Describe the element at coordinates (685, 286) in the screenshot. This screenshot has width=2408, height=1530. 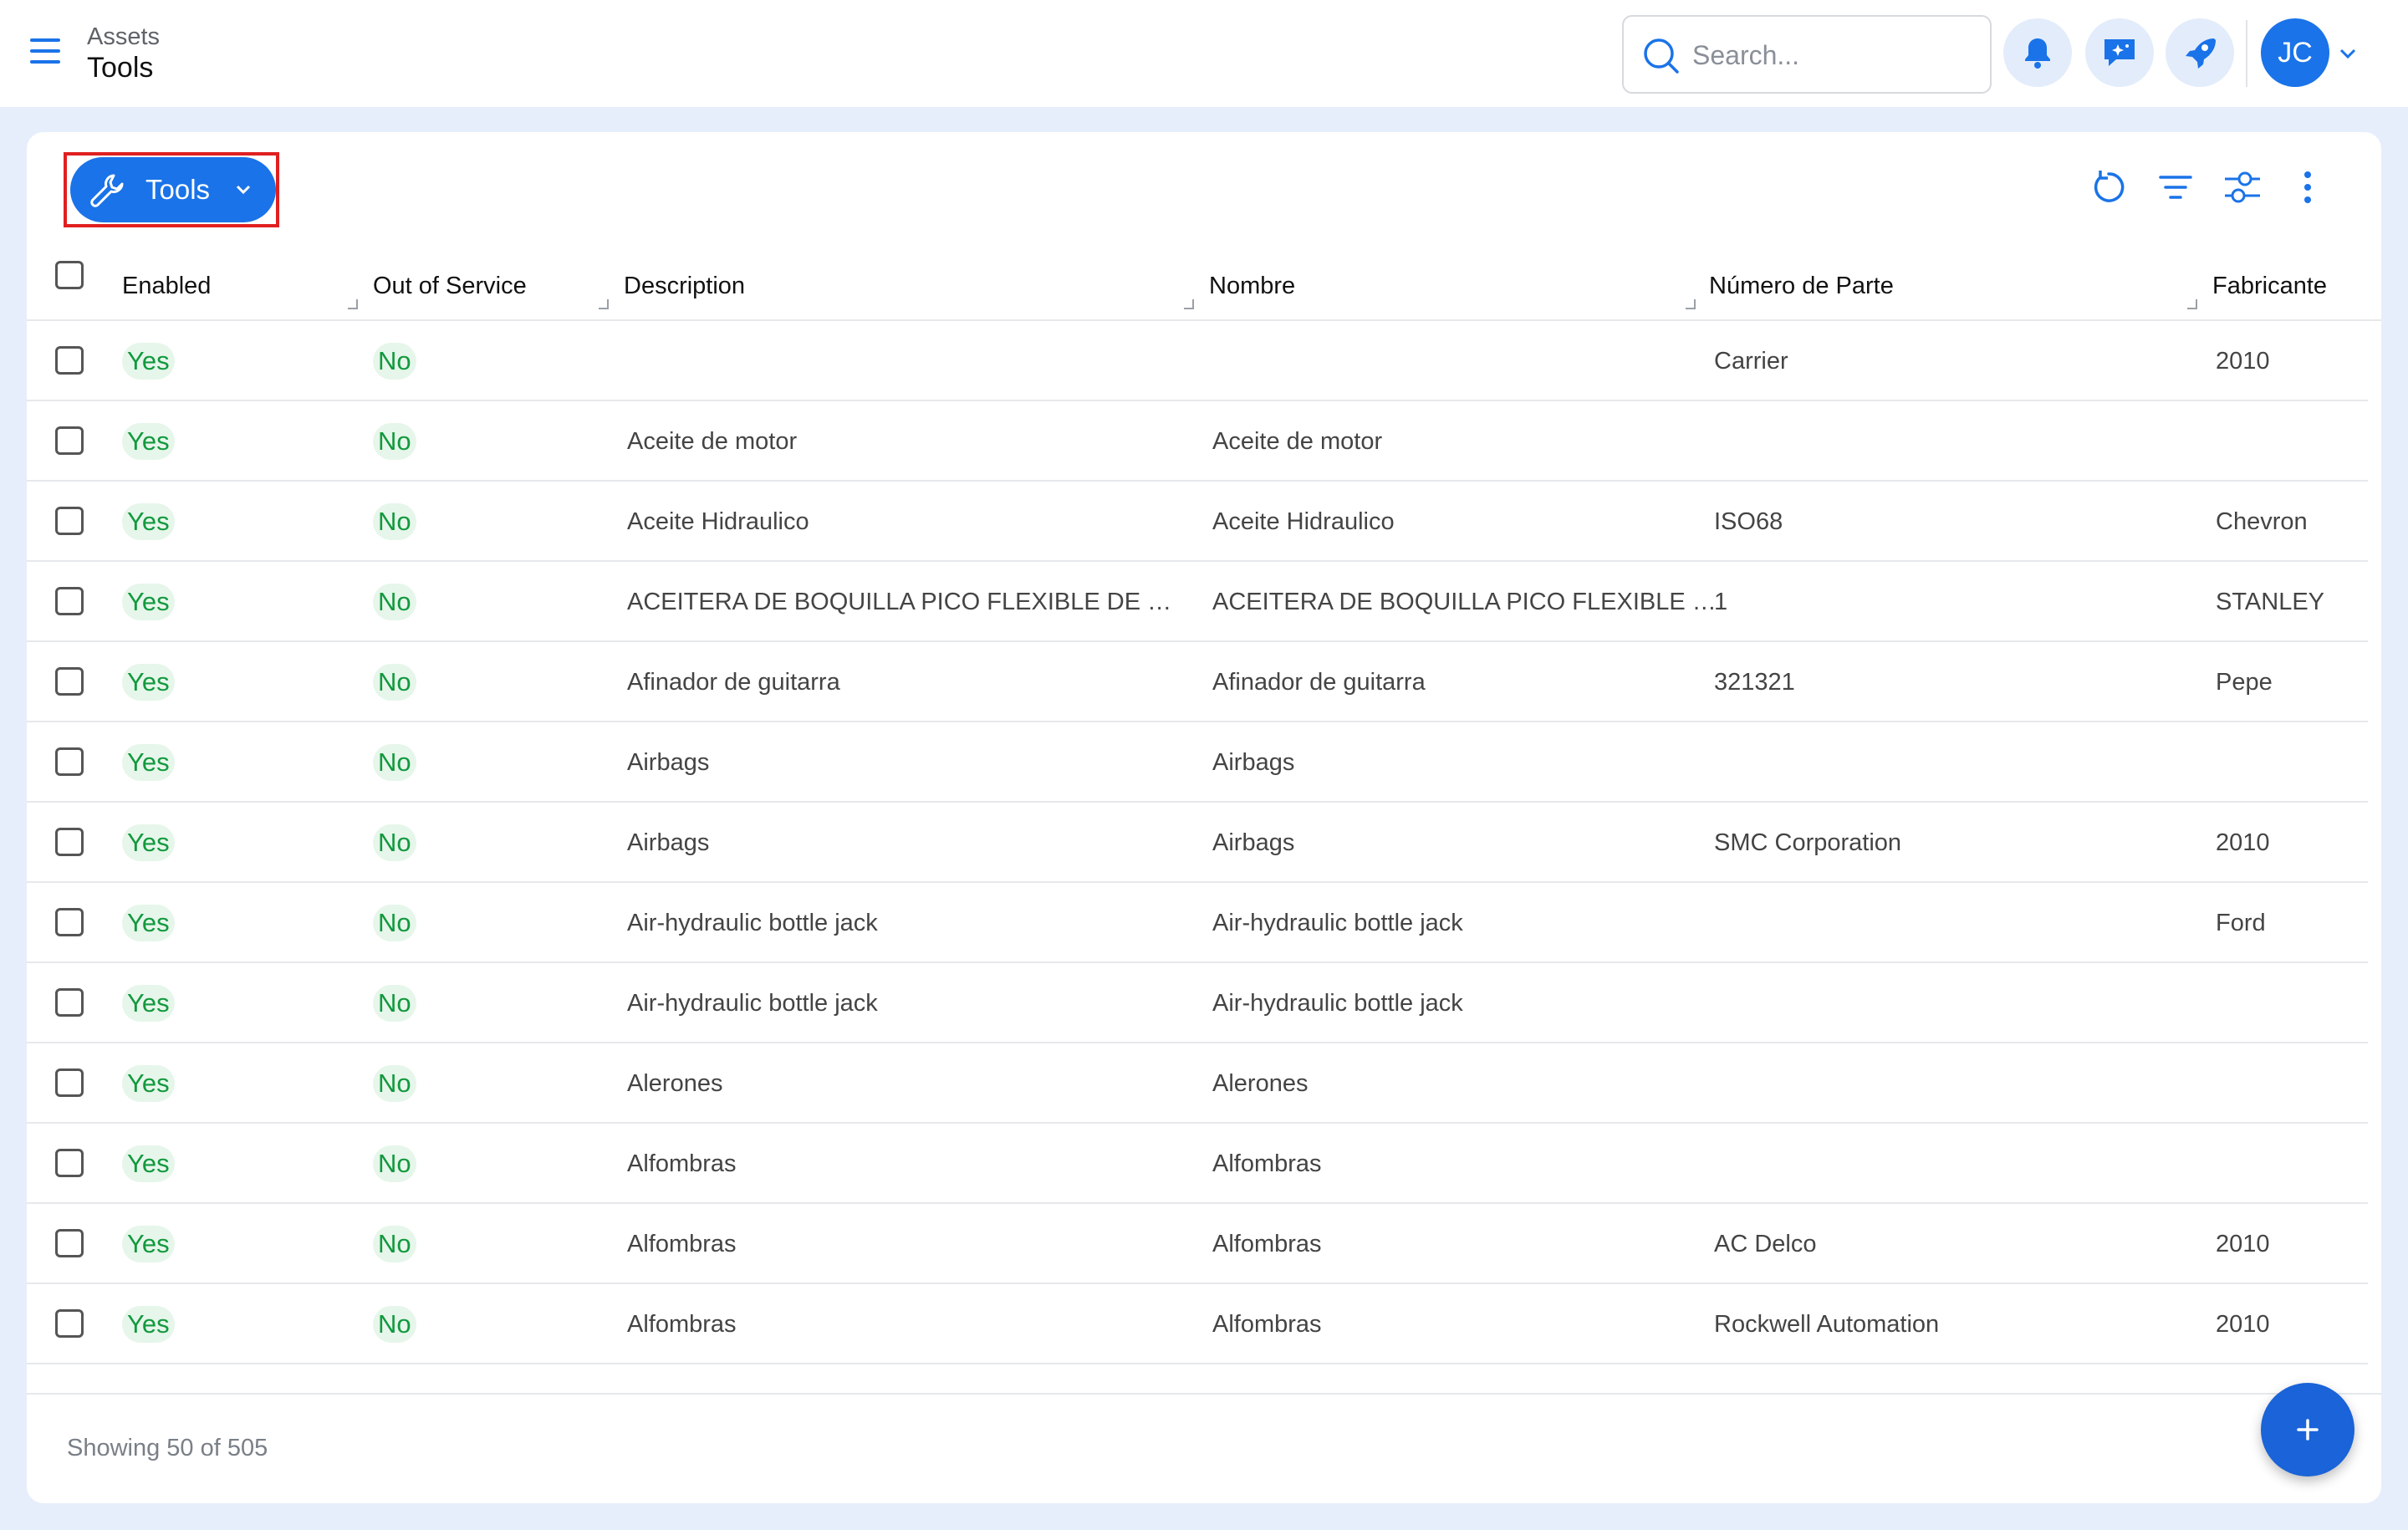
I see `column-header-description: Description` at that location.